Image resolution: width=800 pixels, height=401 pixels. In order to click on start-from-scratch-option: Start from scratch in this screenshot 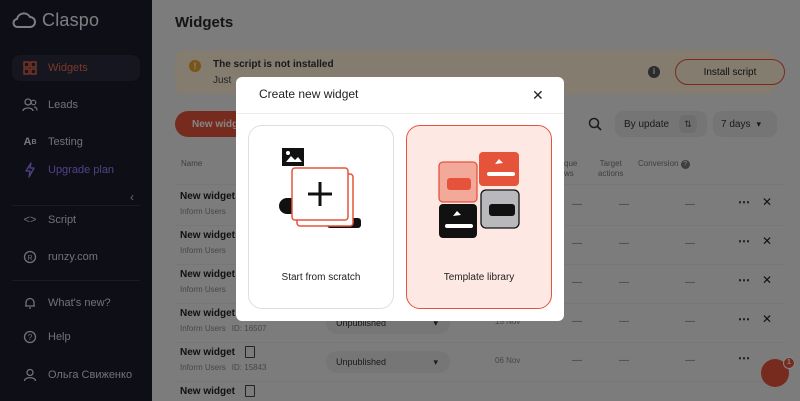, I will do `click(321, 217)`.